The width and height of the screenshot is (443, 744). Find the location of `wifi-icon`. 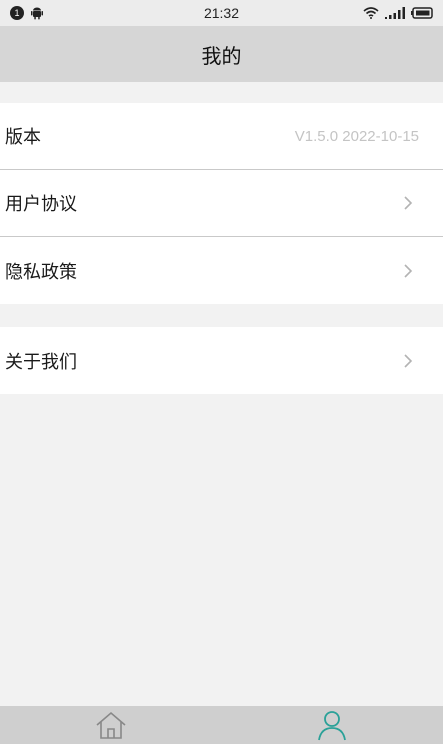

wifi-icon is located at coordinates (371, 13).